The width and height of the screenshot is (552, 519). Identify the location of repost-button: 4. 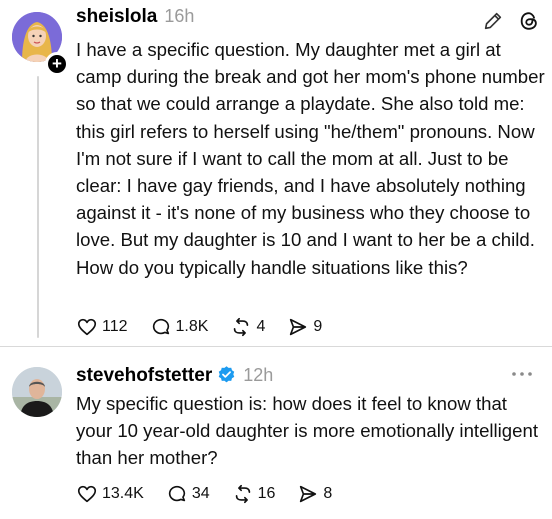
(247, 327).